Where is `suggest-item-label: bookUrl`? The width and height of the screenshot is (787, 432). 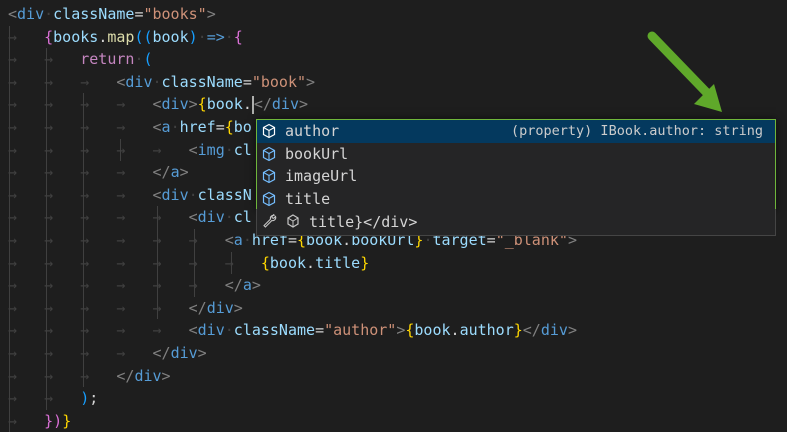
suggest-item-label: bookUrl is located at coordinates (317, 153).